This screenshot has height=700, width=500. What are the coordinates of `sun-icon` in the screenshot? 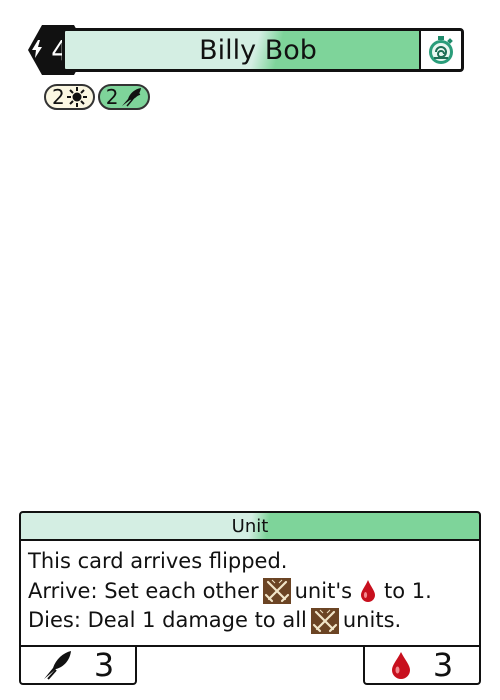 It's located at (76, 97).